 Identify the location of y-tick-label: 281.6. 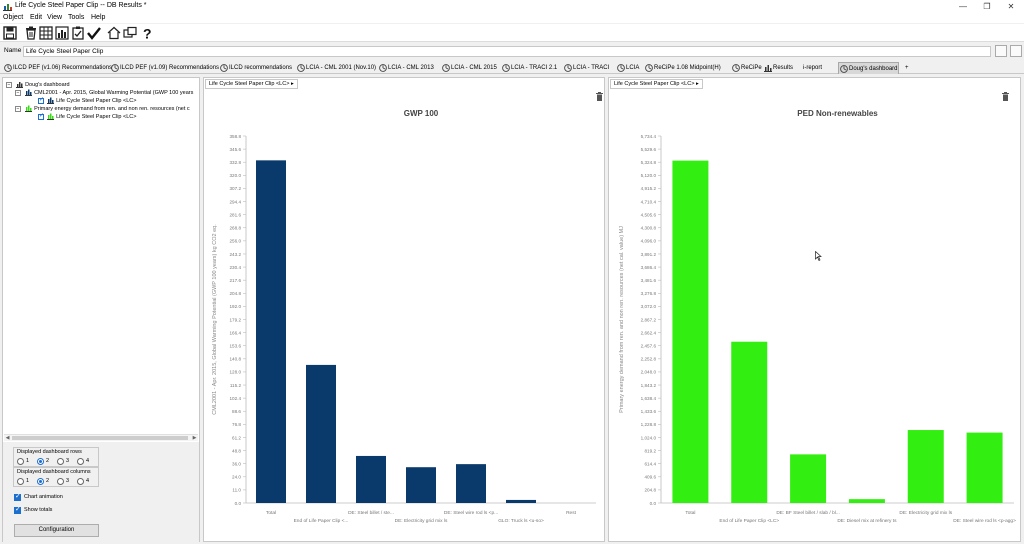
(236, 214).